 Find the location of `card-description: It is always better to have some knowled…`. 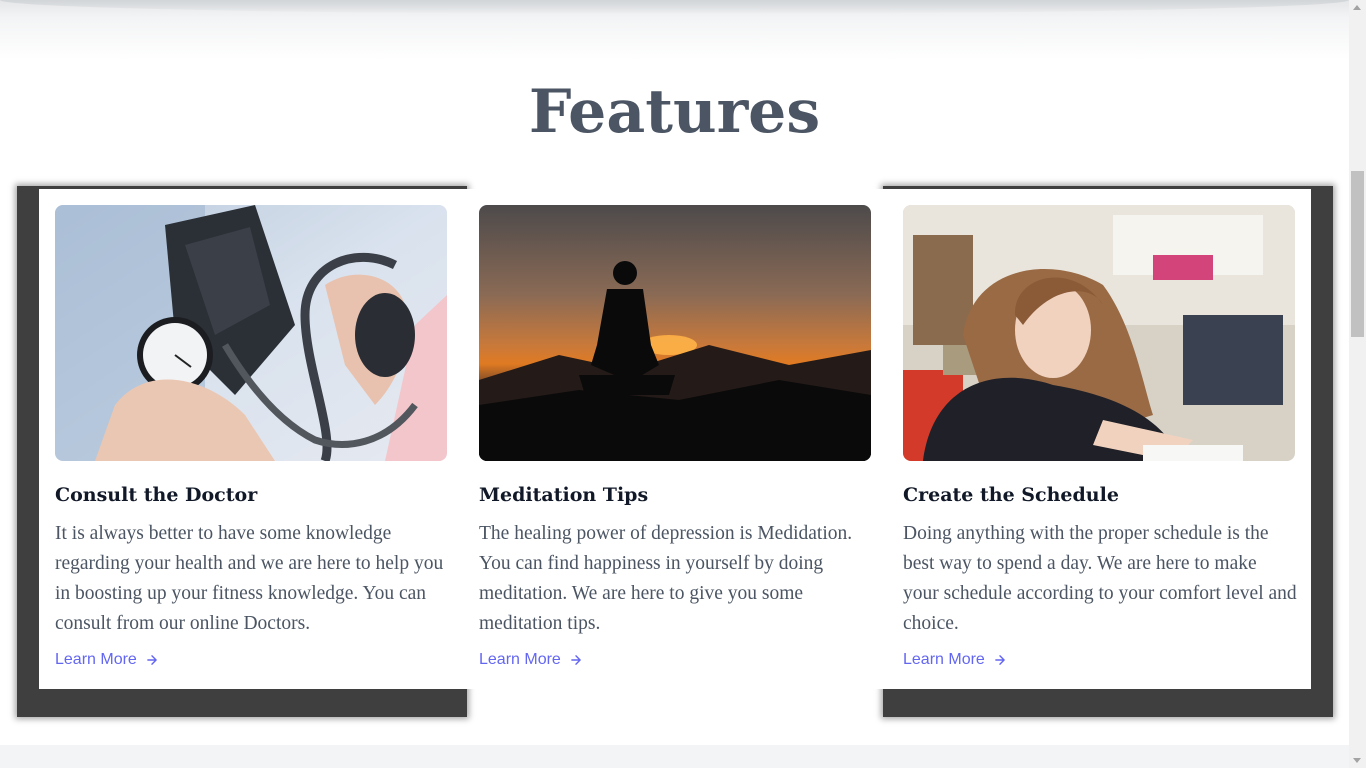

card-description: It is always better to have some knowled… is located at coordinates (249, 578).